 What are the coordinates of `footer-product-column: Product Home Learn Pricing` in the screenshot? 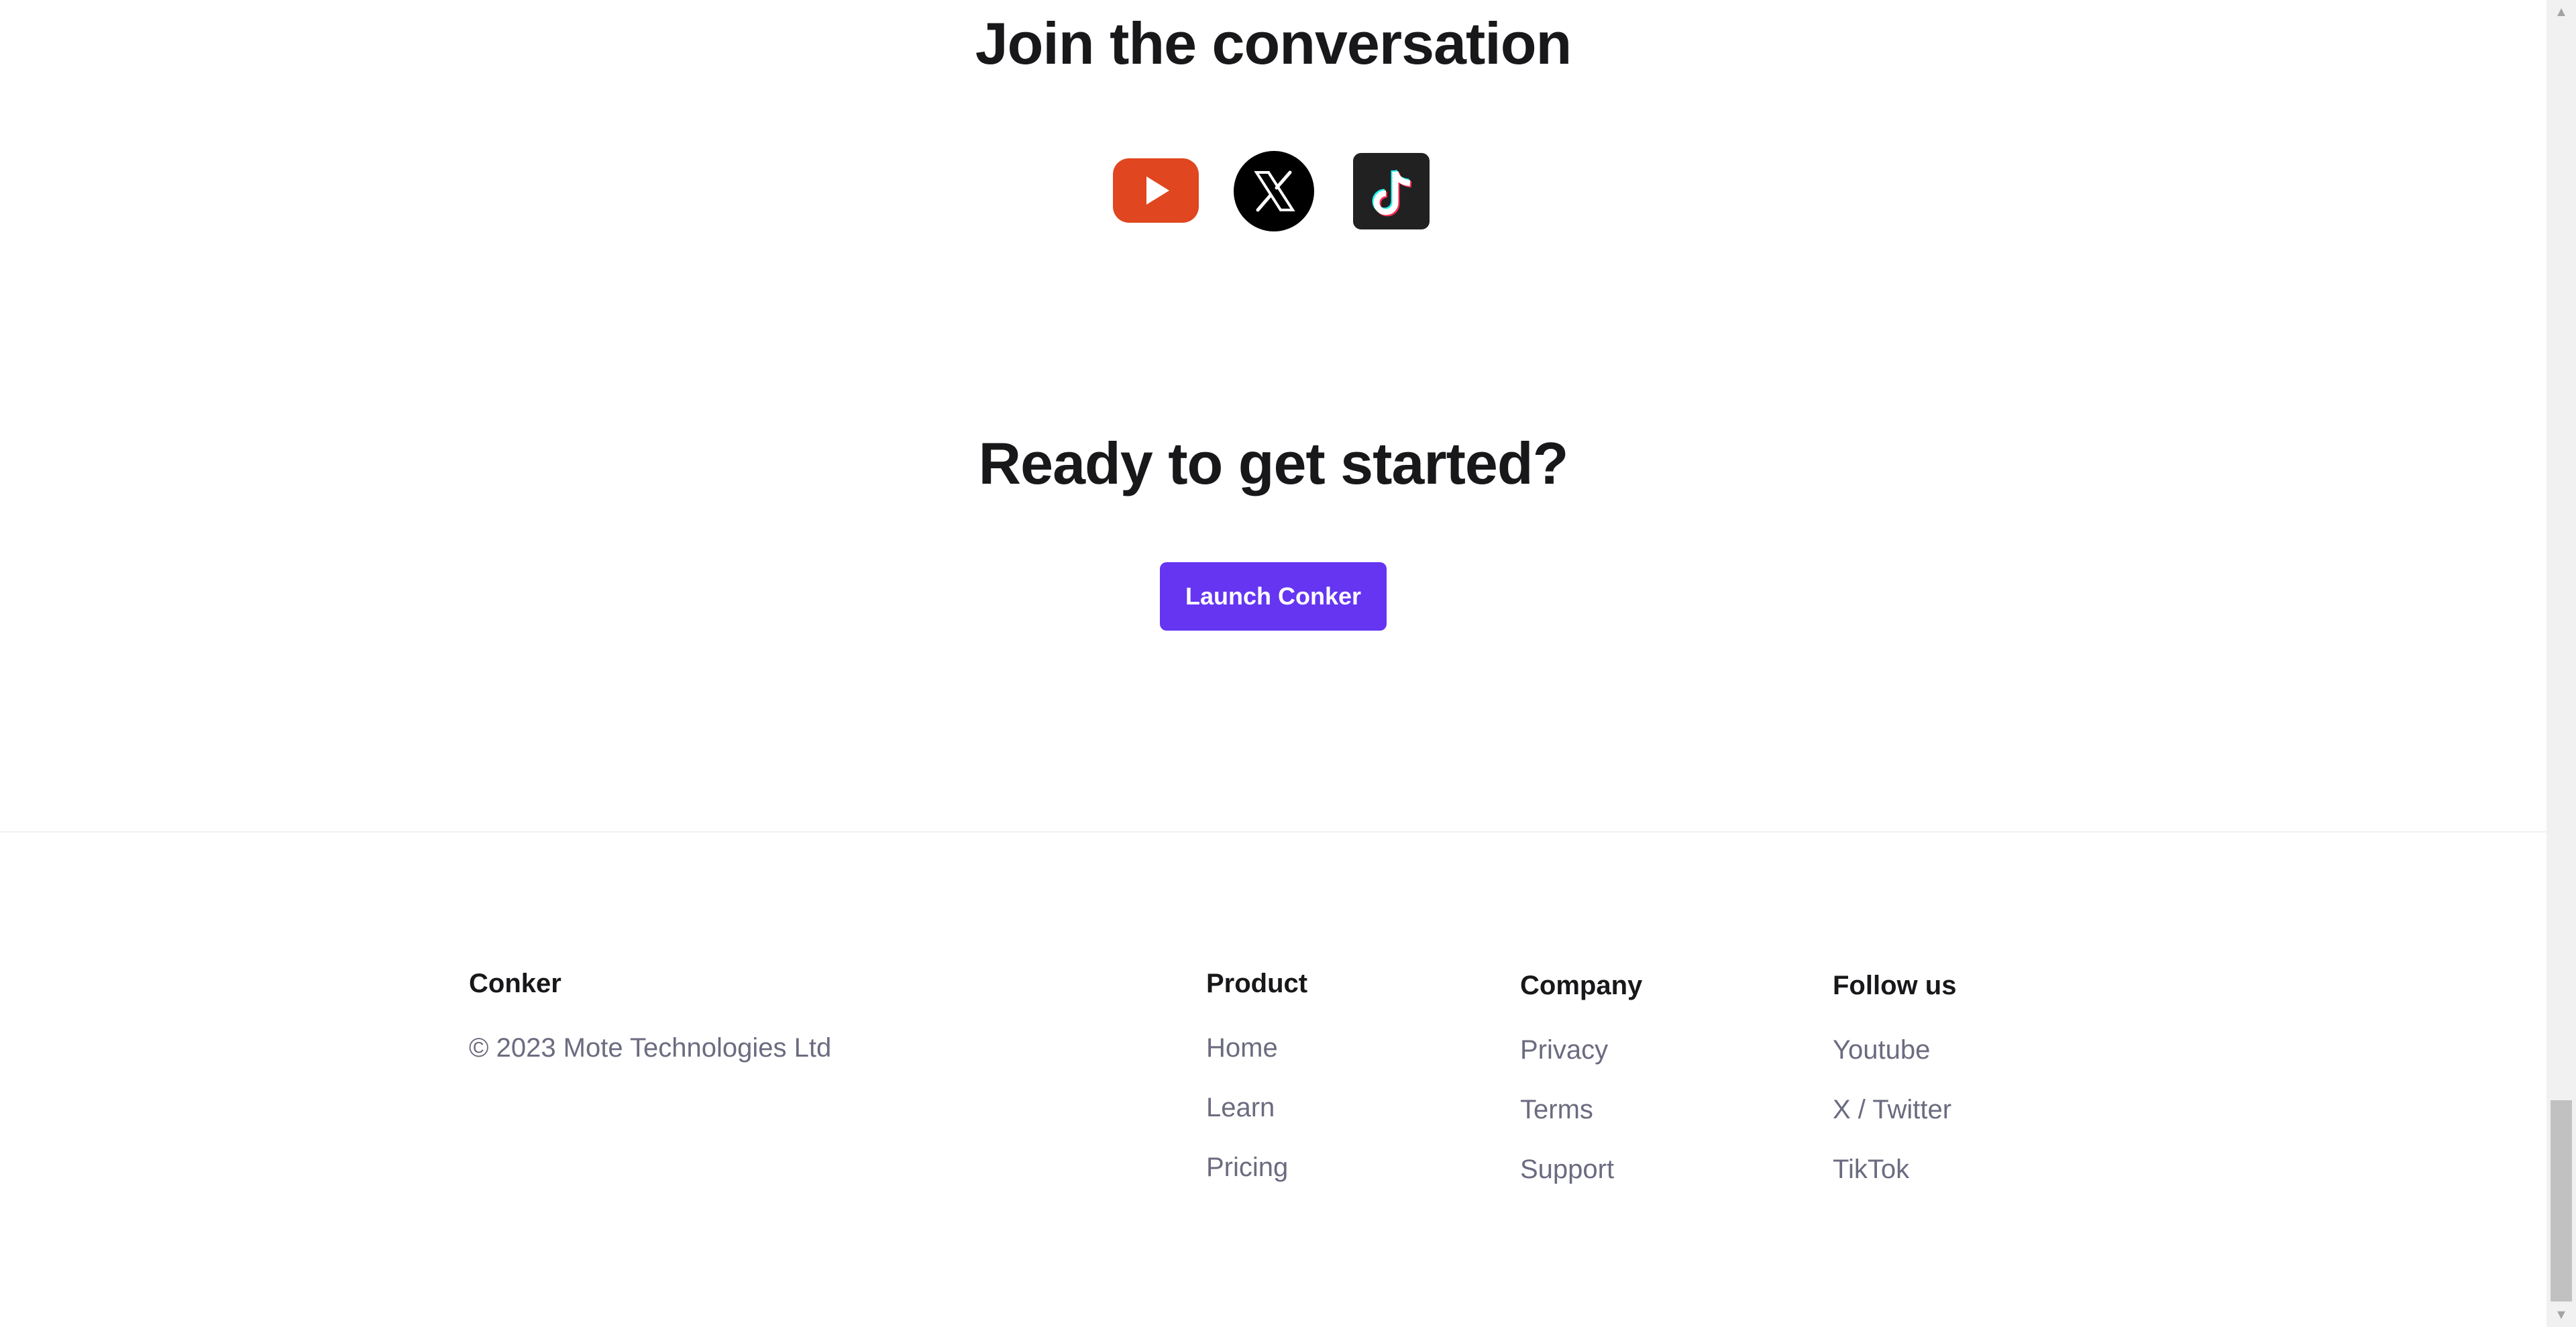 It's located at (1256, 1086).